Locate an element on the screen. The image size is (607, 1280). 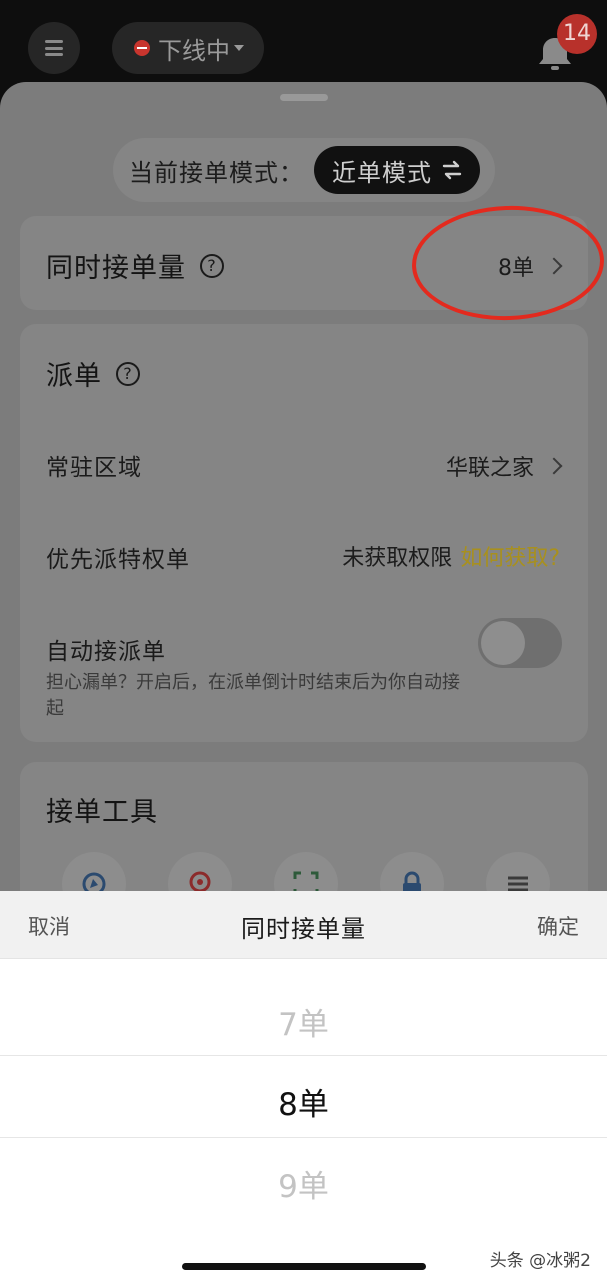
swap-icon is located at coordinates (452, 170).